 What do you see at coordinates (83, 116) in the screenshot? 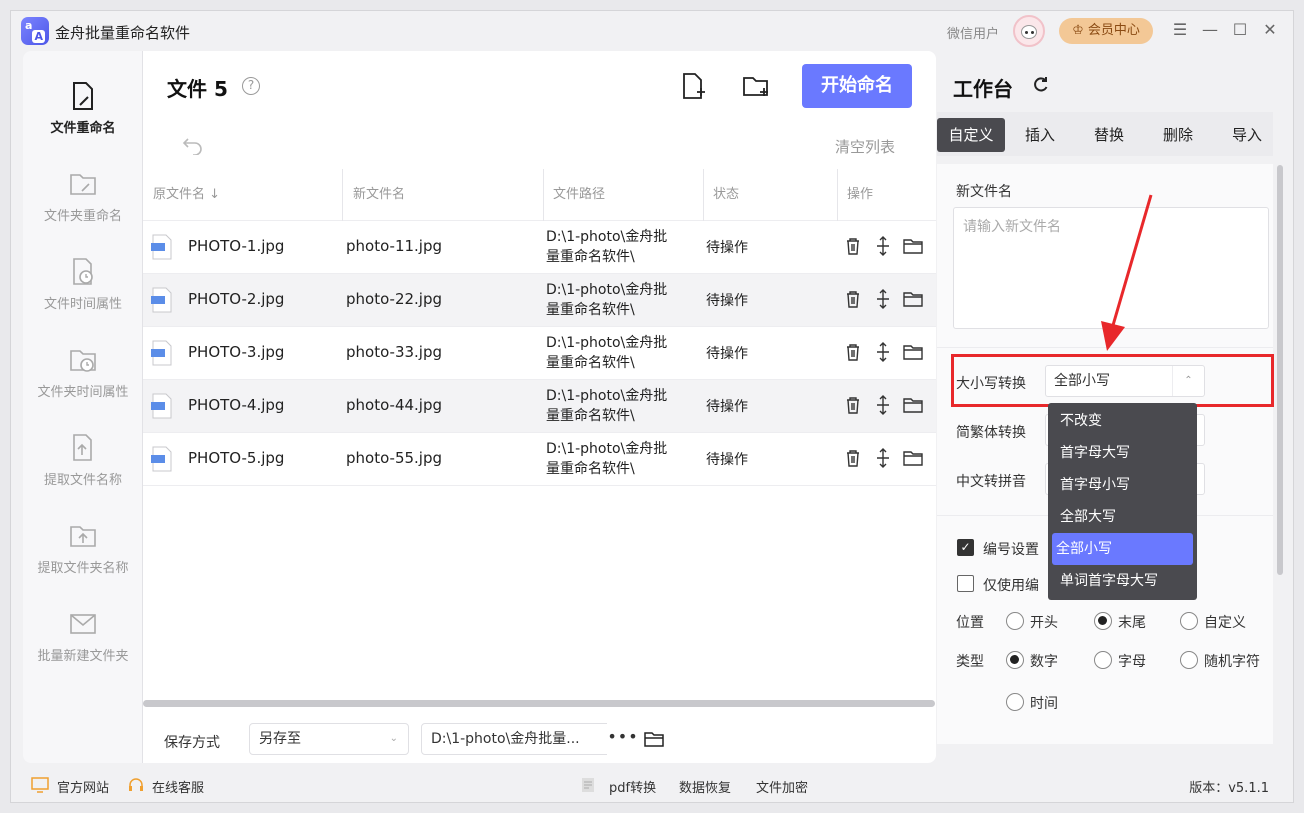
I see `sidebar-item-file-rename: 文件重命名` at bounding box center [83, 116].